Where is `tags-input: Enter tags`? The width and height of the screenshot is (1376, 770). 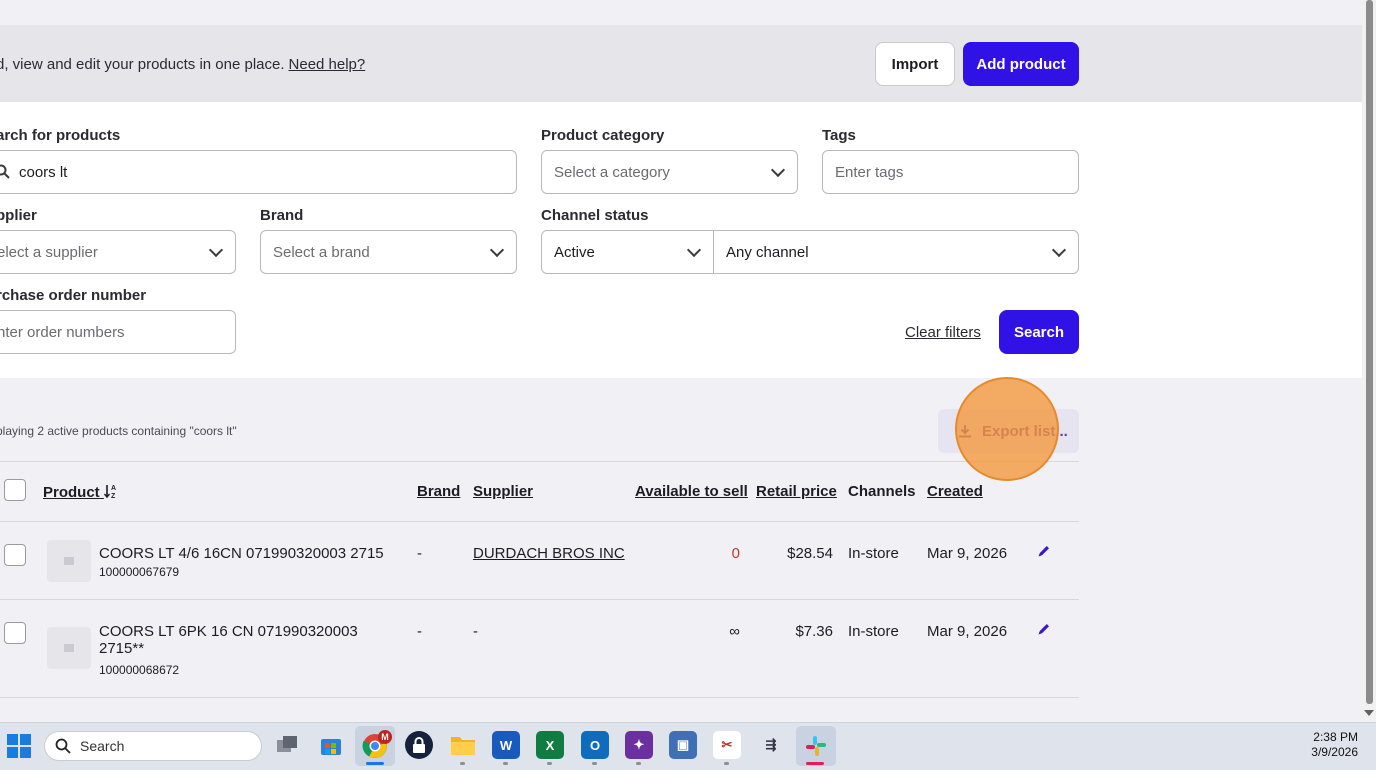
tags-input: Enter tags is located at coordinates (950, 172).